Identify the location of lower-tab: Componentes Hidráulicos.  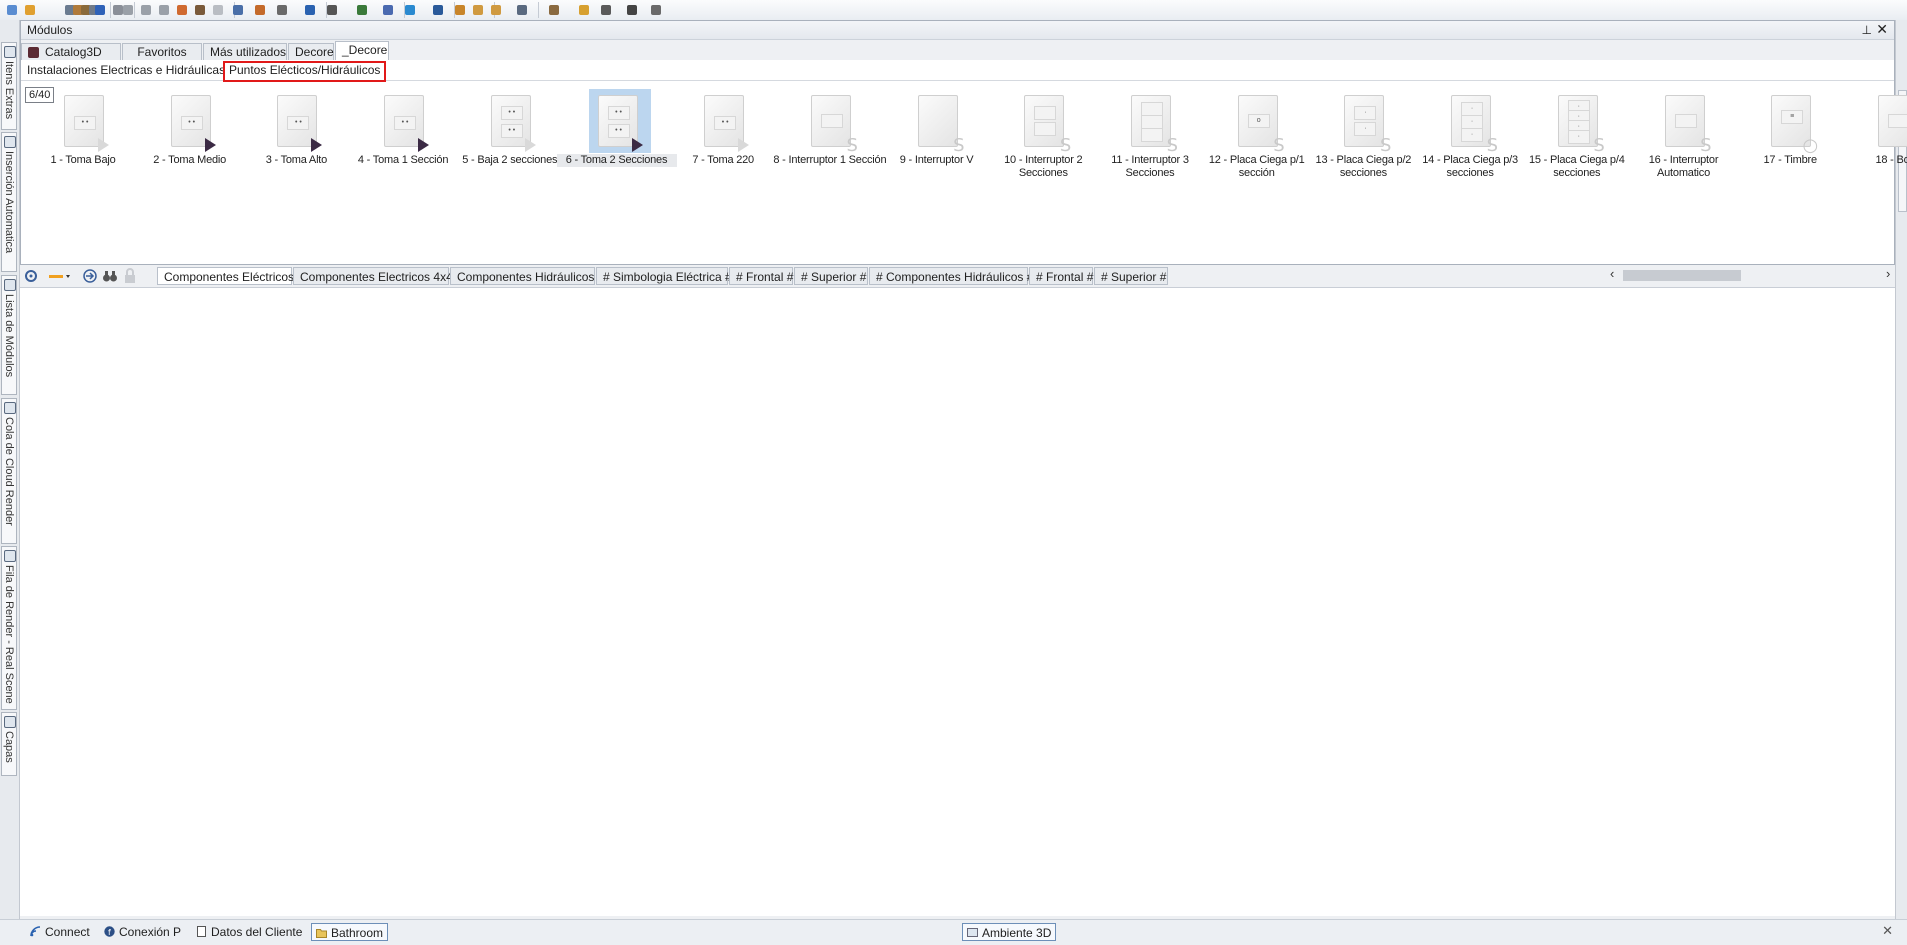
(522, 276).